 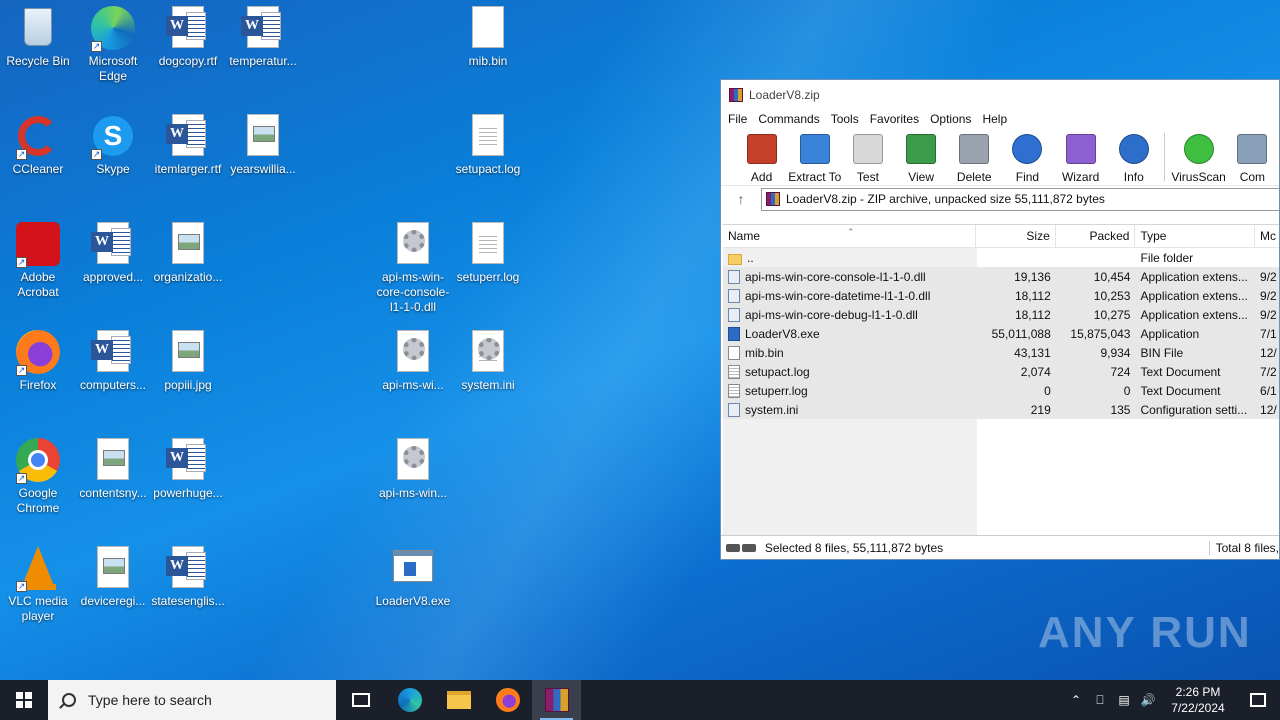 I want to click on cell-text: system.ini, so click(x=772, y=409).